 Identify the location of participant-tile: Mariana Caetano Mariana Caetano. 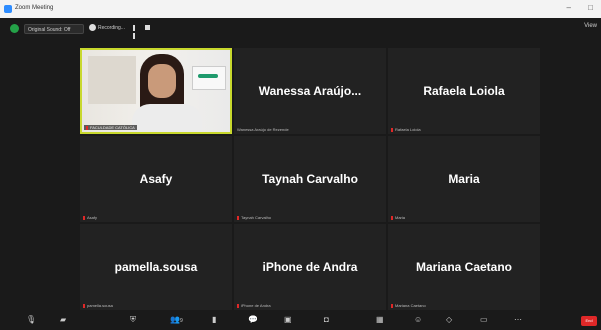
(464, 267).